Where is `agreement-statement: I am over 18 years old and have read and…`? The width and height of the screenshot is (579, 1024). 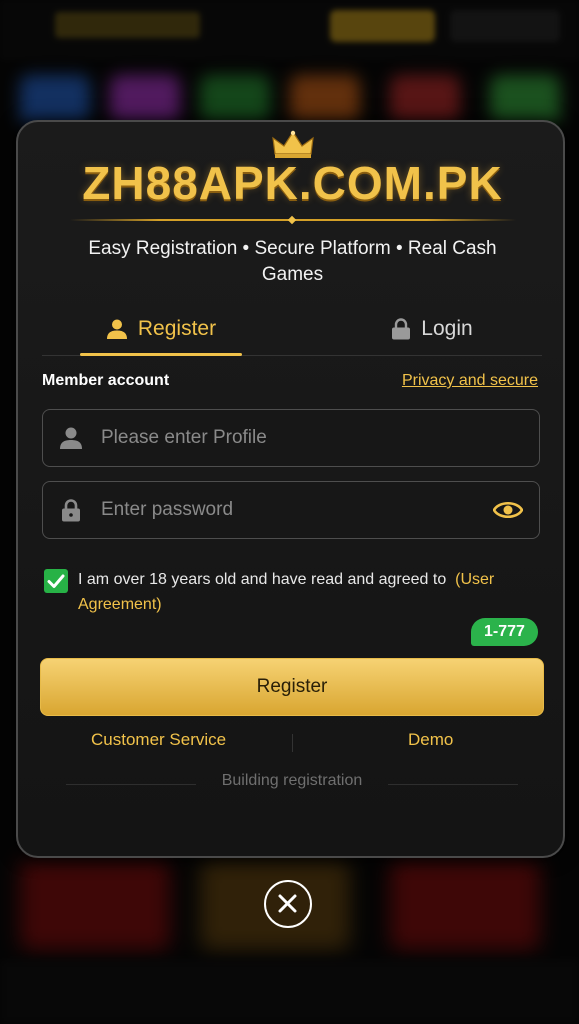
agreement-statement: I am over 18 years old and have read and… is located at coordinates (262, 579).